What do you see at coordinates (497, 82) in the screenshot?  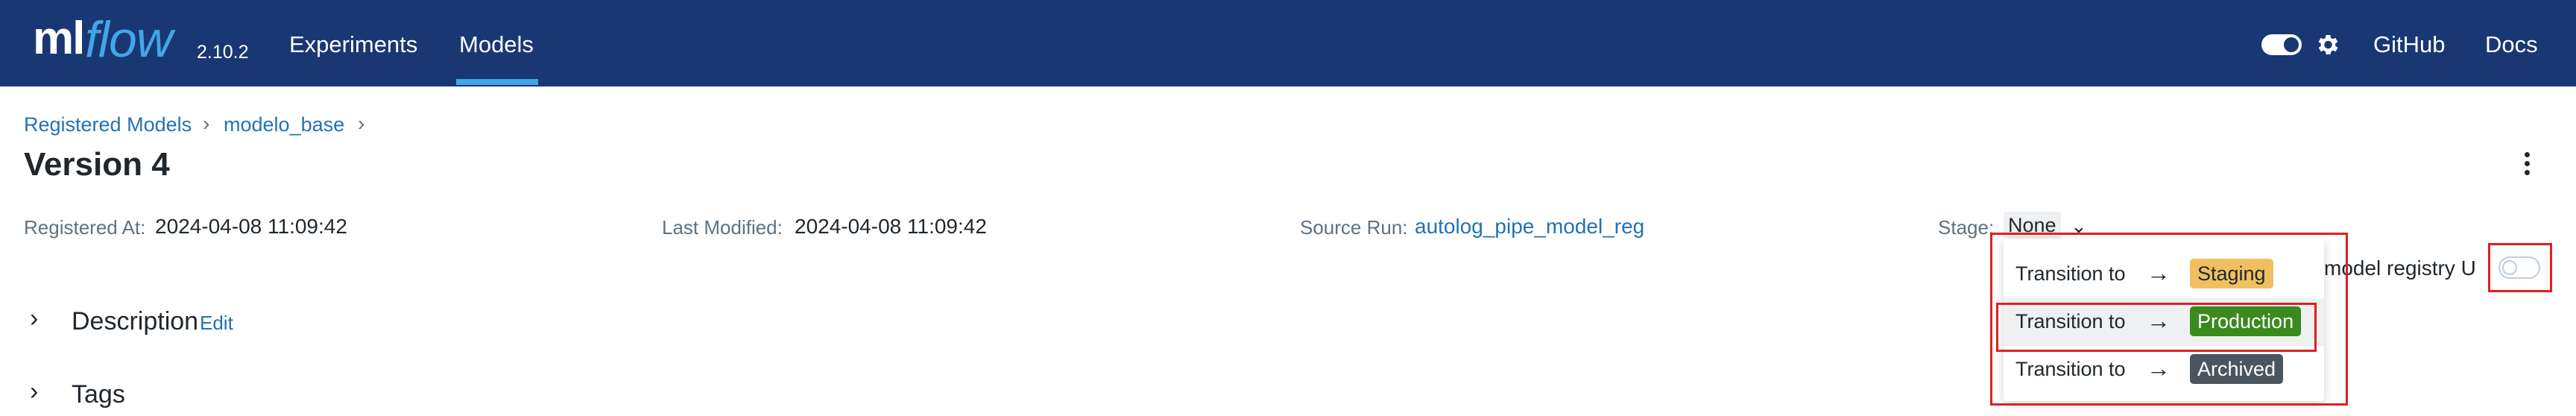 I see `active-nav-indicator` at bounding box center [497, 82].